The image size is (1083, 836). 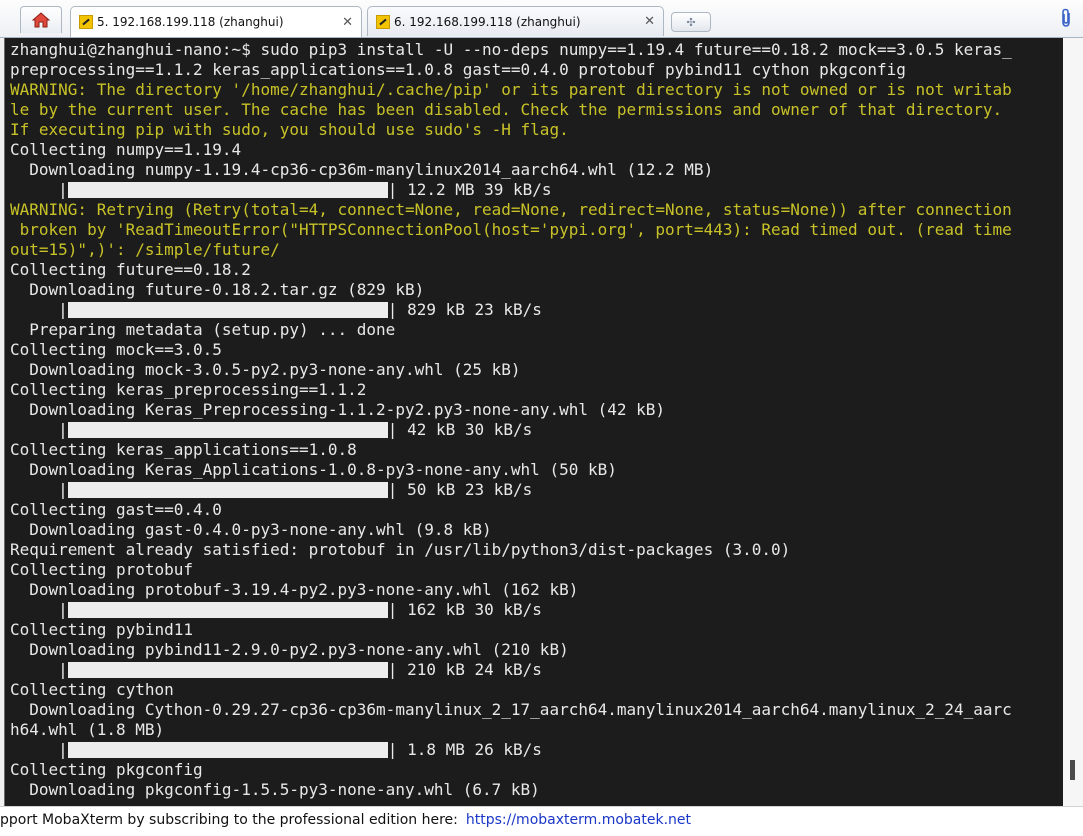 What do you see at coordinates (102, 629) in the screenshot?
I see `terminal-line: Collecting pybind11` at bounding box center [102, 629].